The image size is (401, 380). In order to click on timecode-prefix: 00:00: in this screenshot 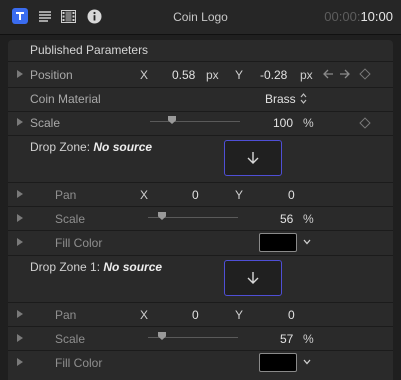, I will do `click(342, 16)`.